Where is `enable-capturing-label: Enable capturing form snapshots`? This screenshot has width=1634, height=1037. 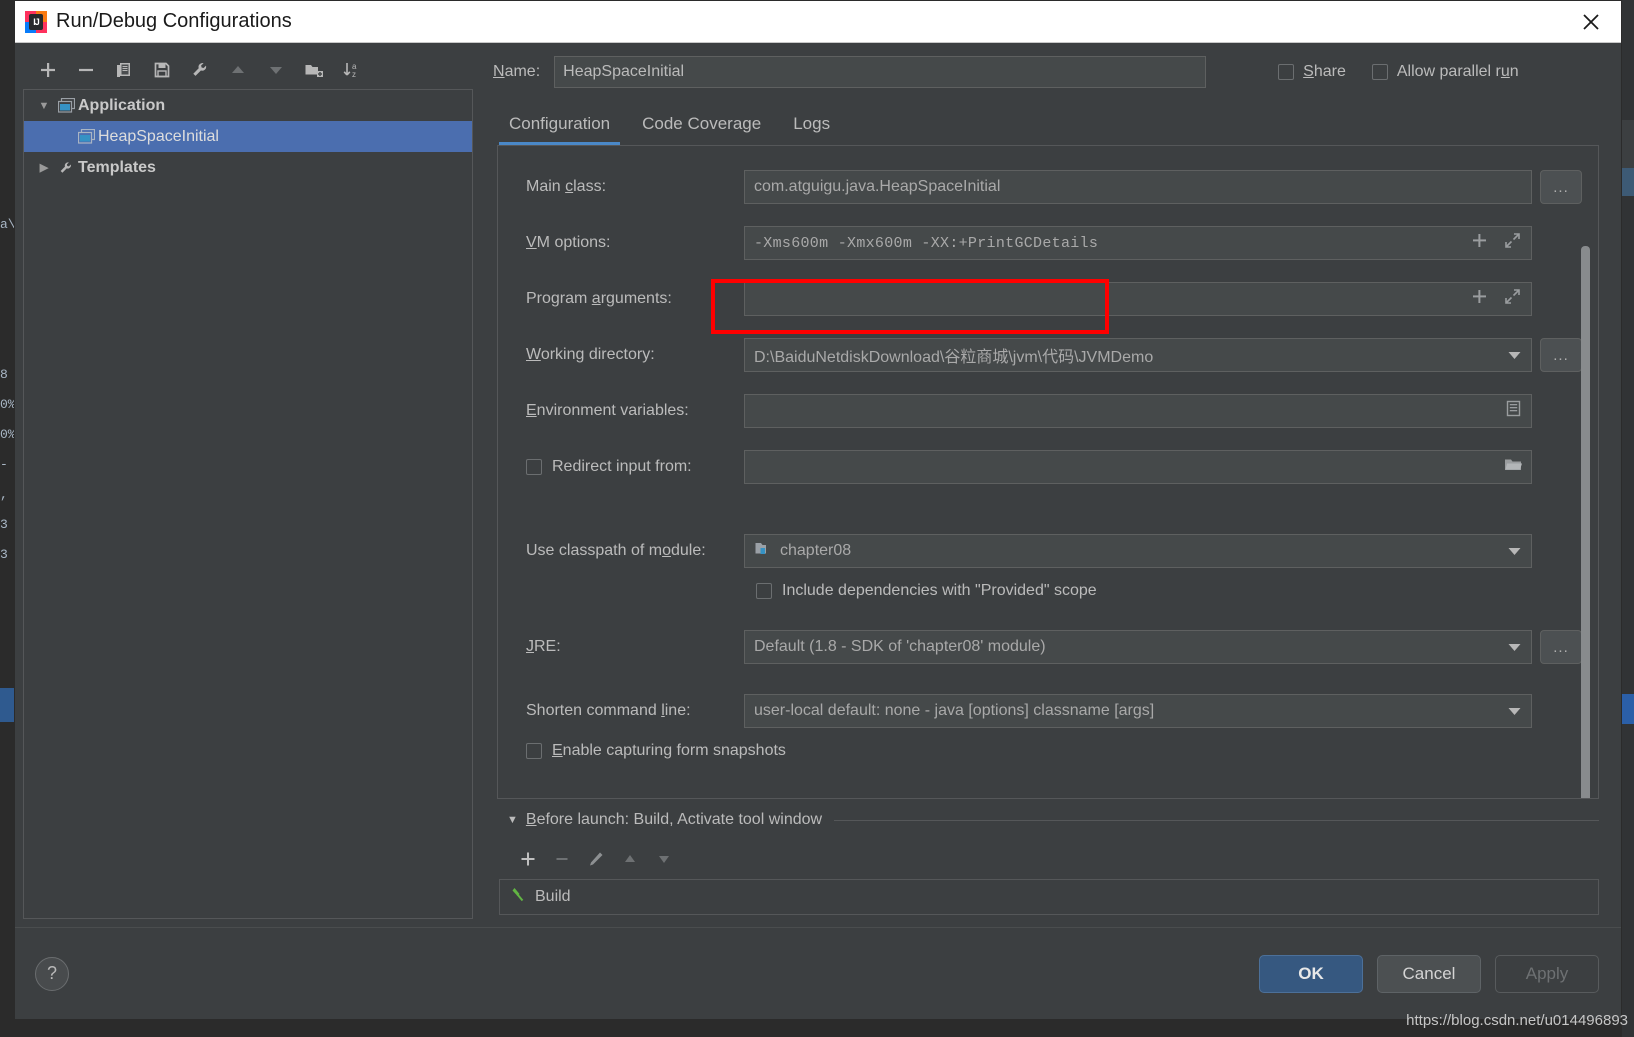
enable-capturing-label: Enable capturing form snapshots is located at coordinates (669, 750).